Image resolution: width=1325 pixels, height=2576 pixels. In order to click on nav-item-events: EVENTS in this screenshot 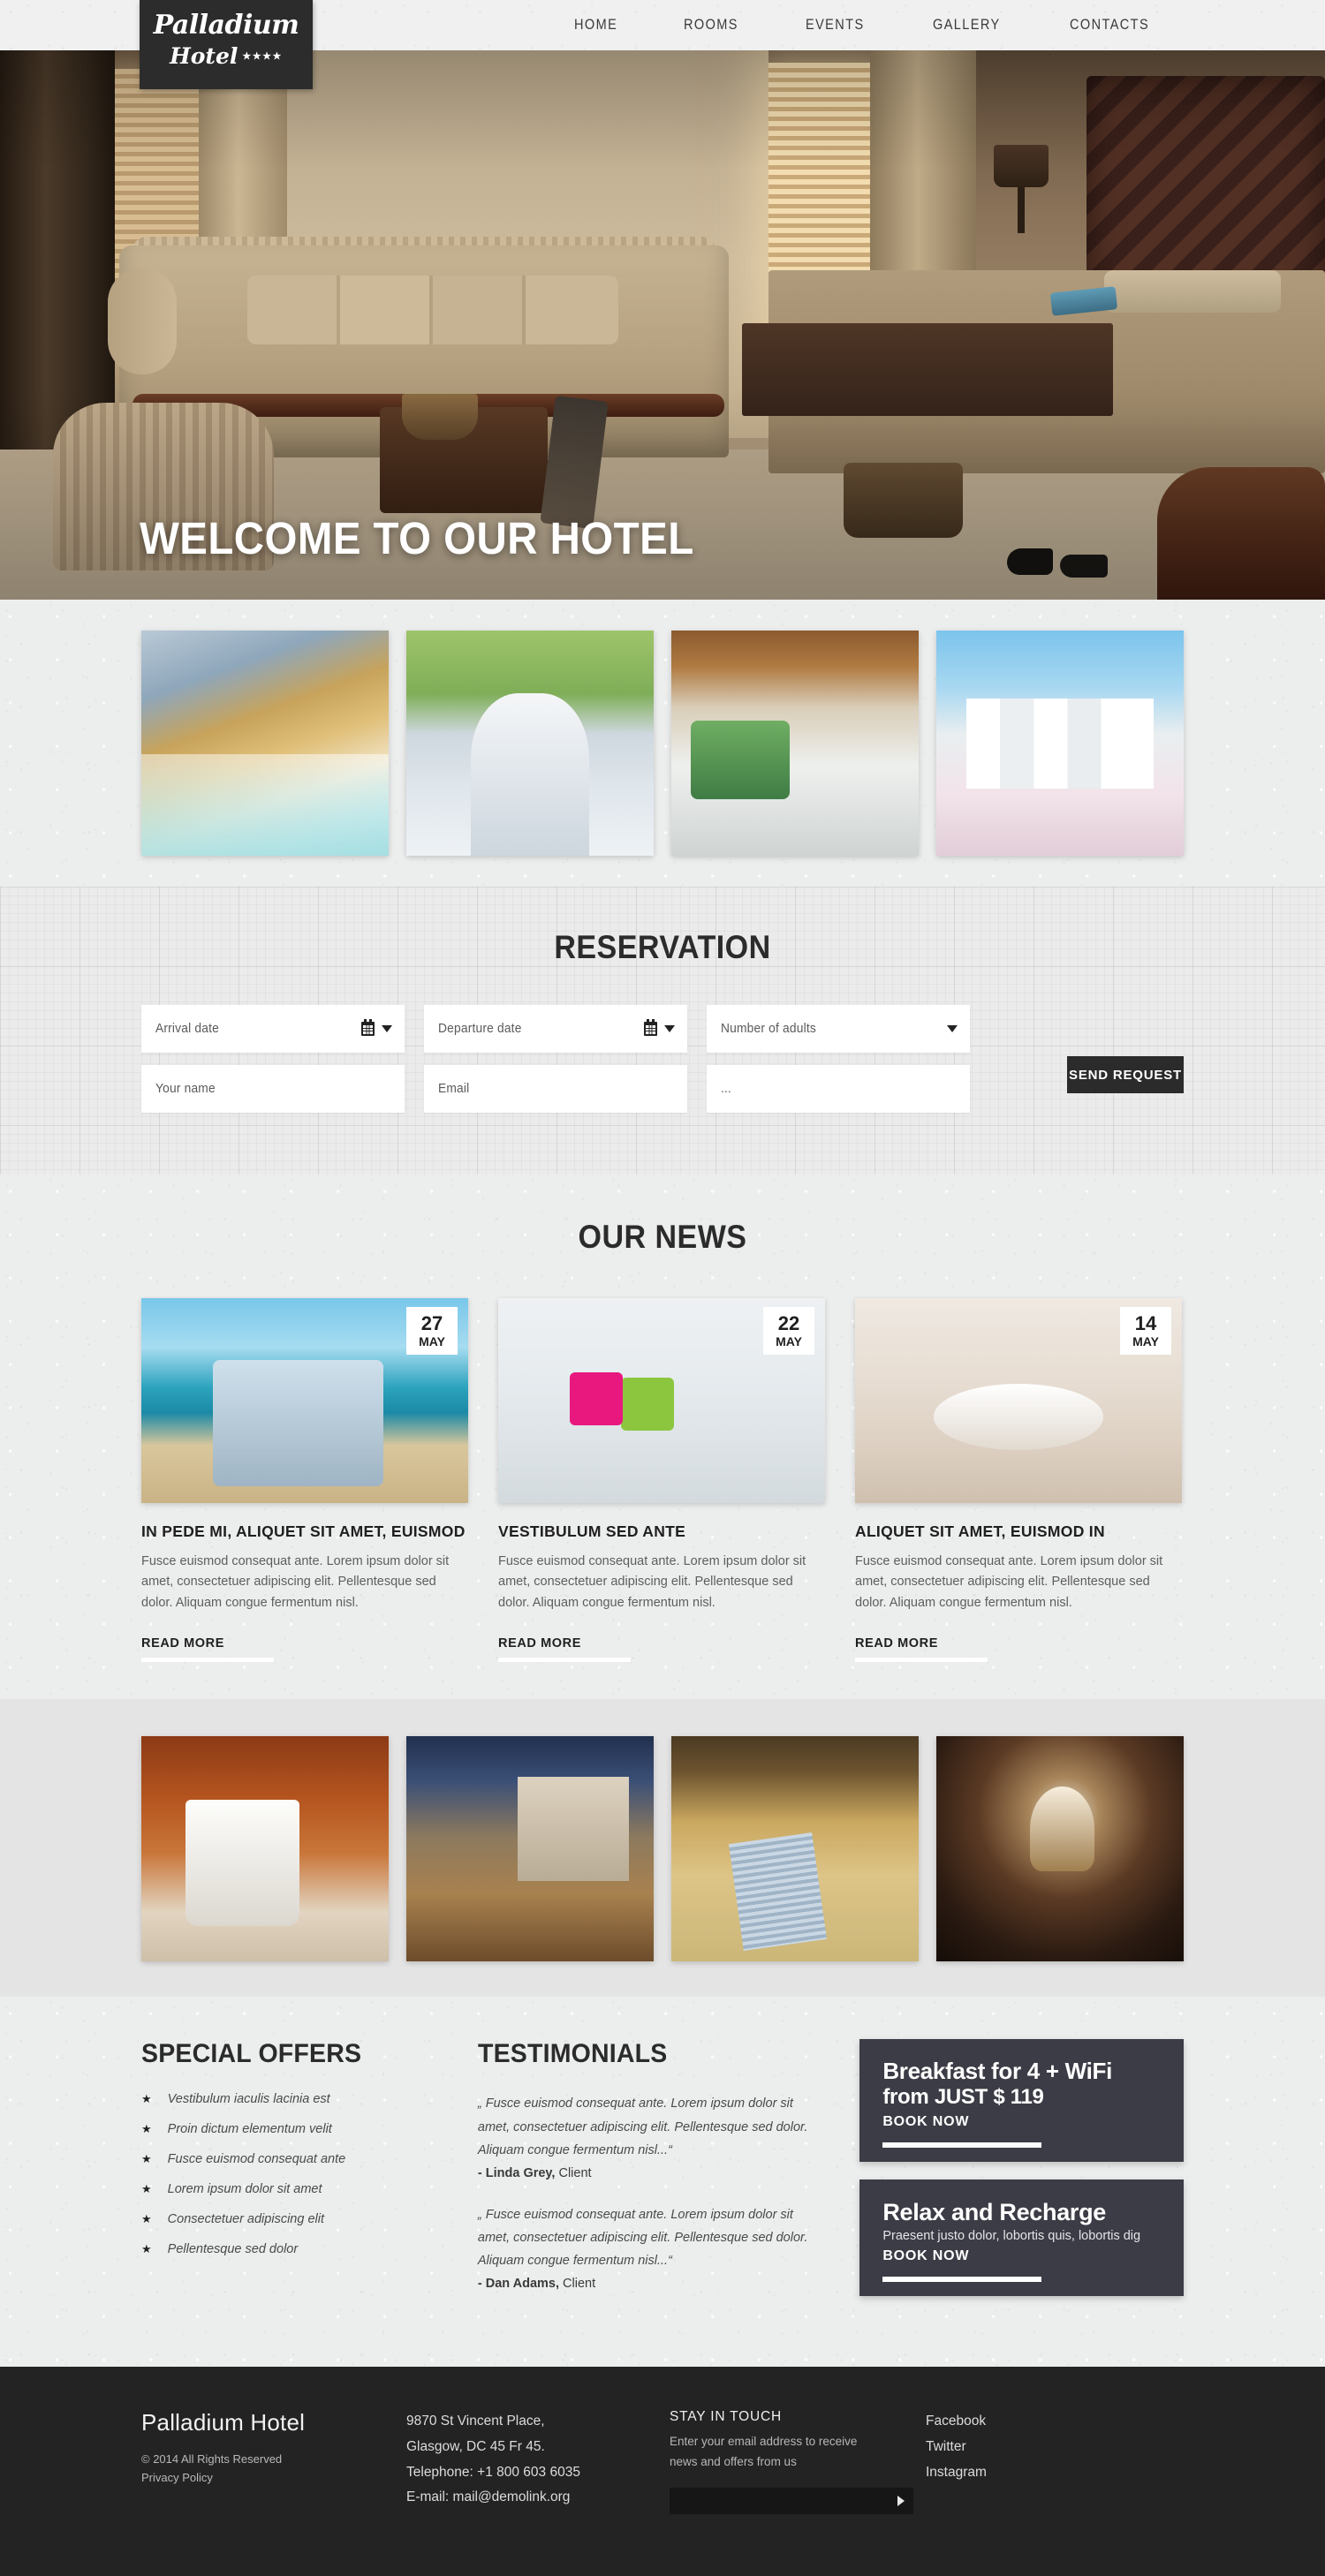, I will do `click(835, 25)`.